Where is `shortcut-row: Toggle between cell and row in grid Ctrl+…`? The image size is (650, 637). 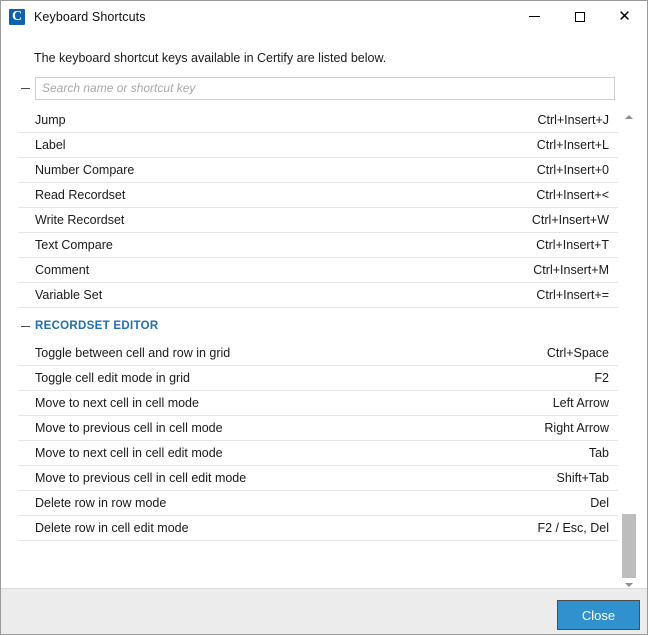 shortcut-row: Toggle between cell and row in grid Ctrl+… is located at coordinates (318, 353).